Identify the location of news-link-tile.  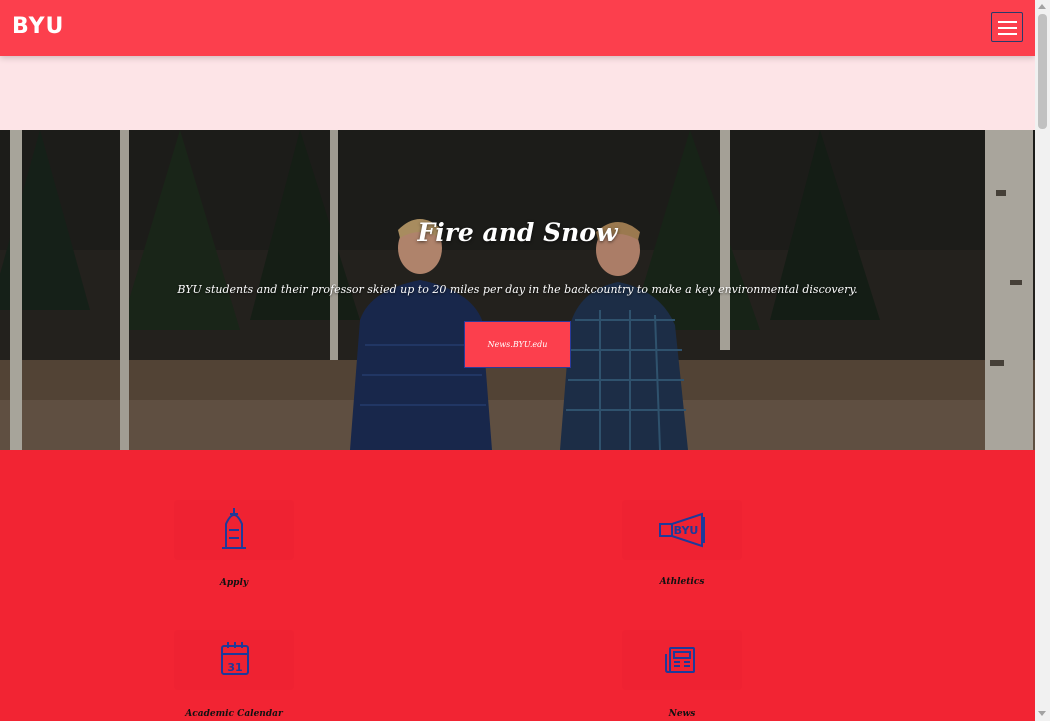
(682, 660).